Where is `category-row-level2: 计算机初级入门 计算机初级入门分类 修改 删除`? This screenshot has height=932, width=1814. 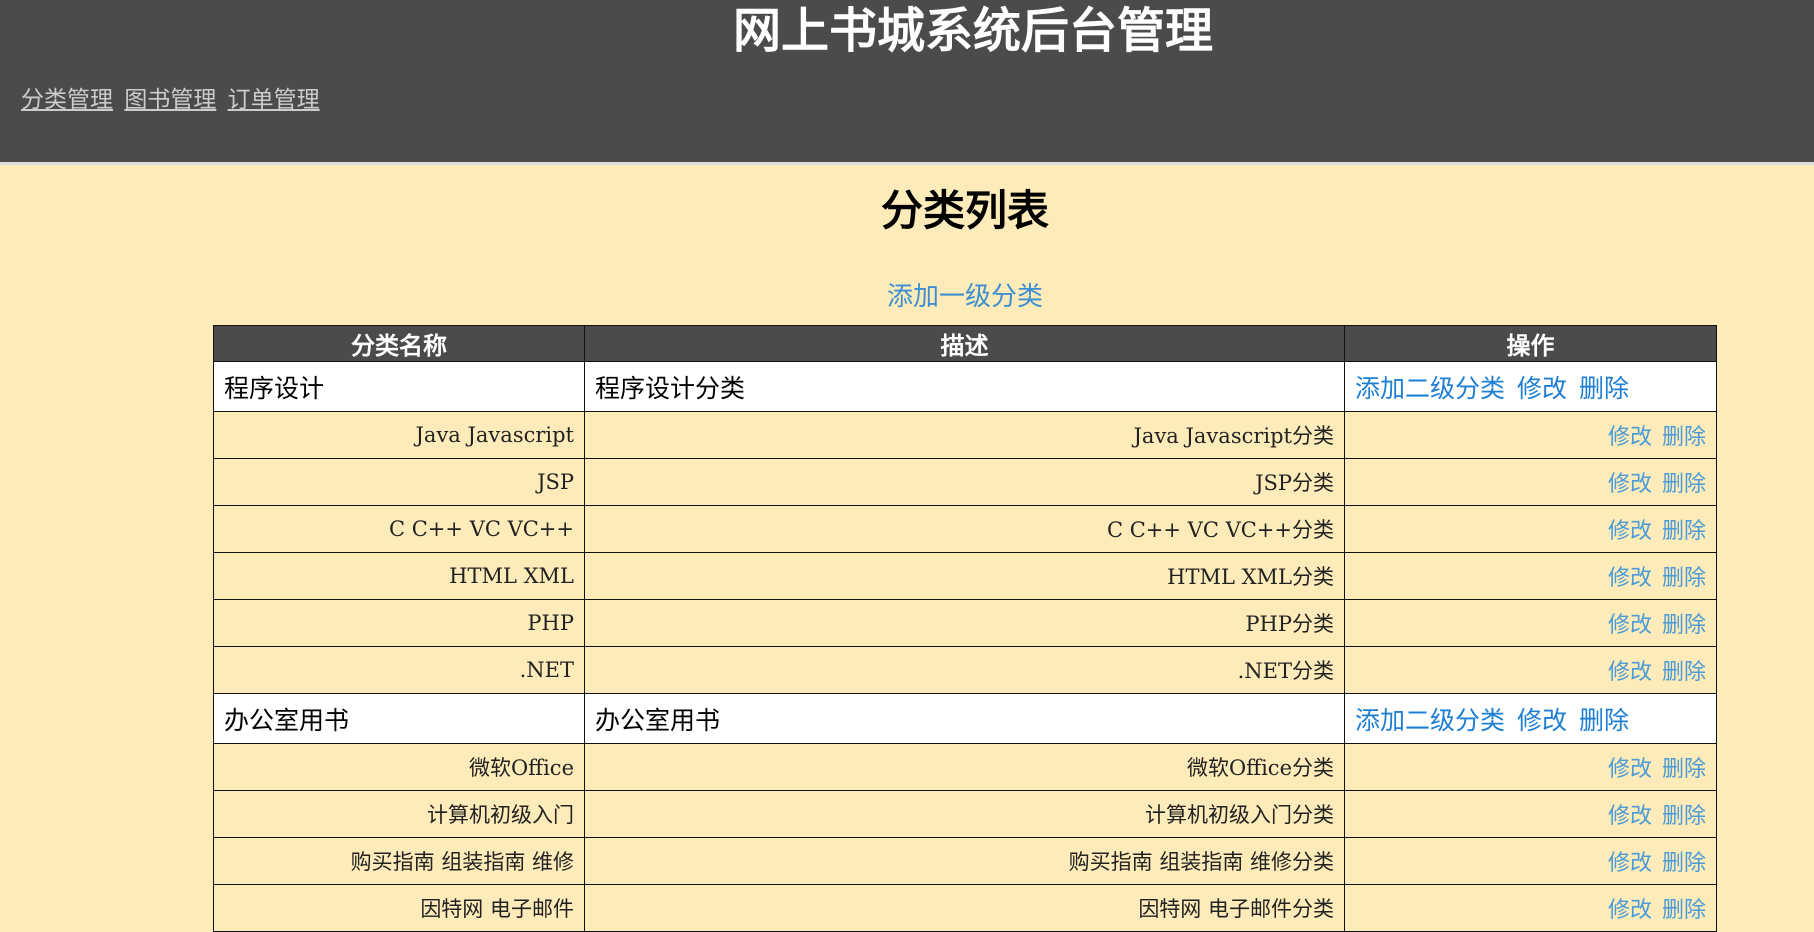 category-row-level2: 计算机初级入门 计算机初级入门分类 修改 删除 is located at coordinates (965, 814).